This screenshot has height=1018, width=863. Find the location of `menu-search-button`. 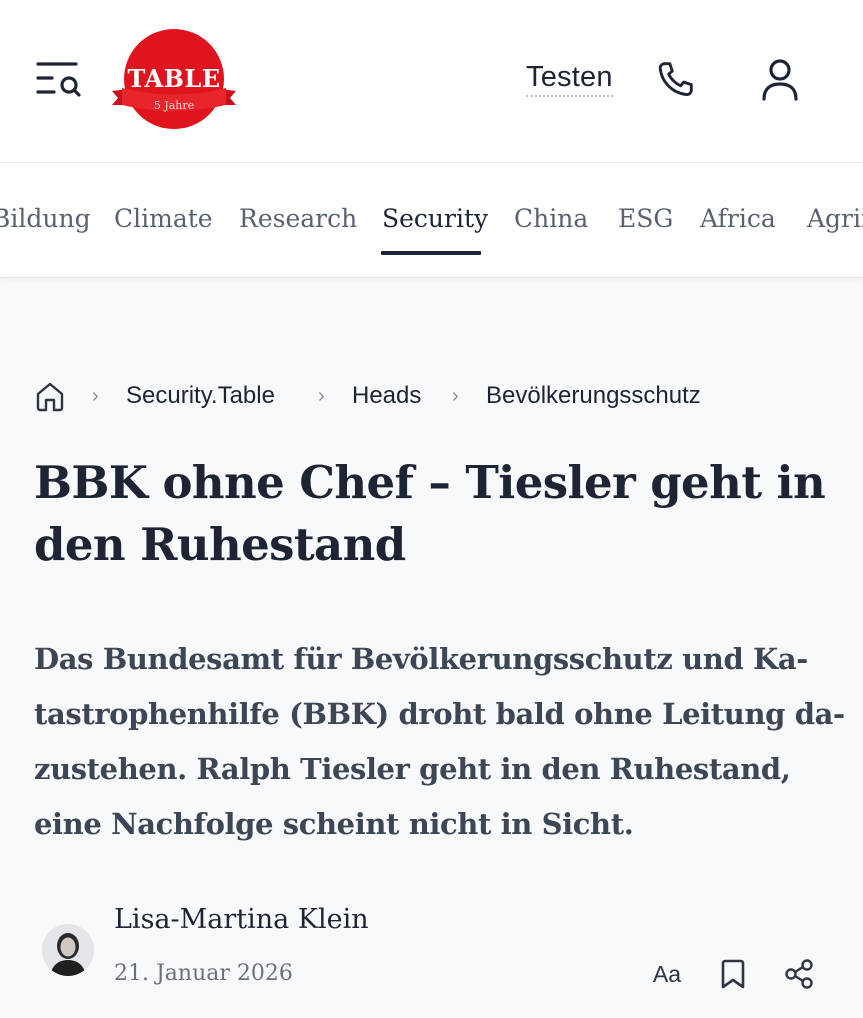

menu-search-button is located at coordinates (58, 78).